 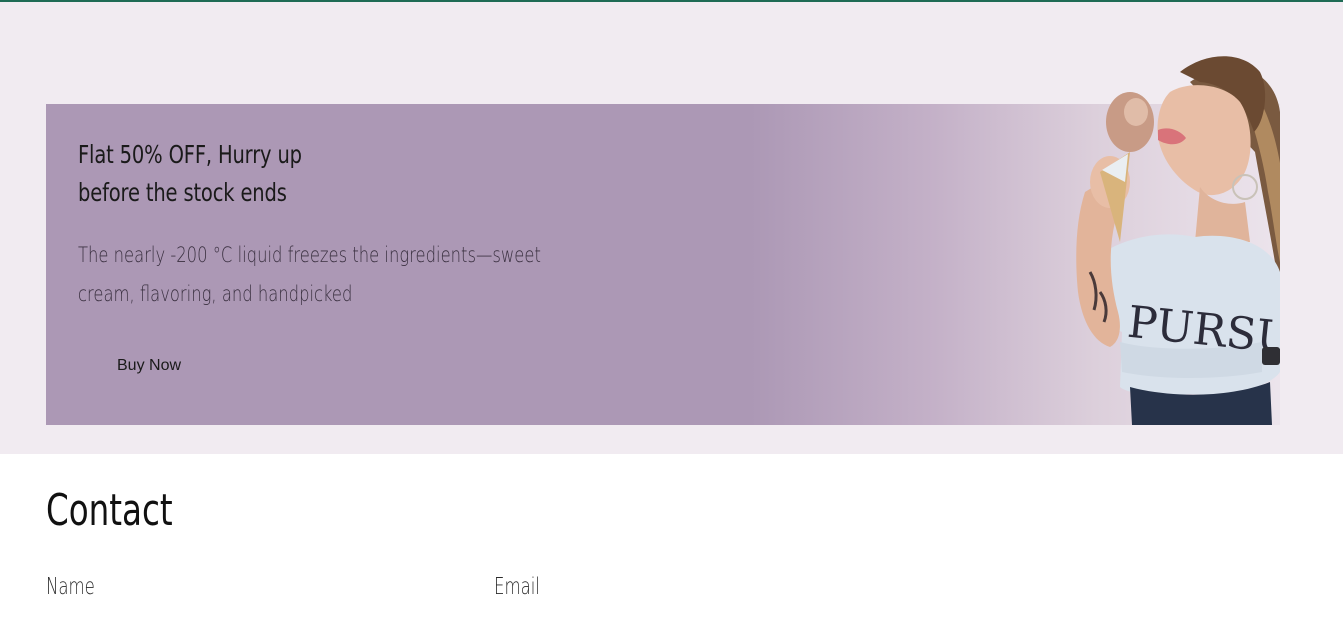 I want to click on name-field-label: Name, so click(x=70, y=587).